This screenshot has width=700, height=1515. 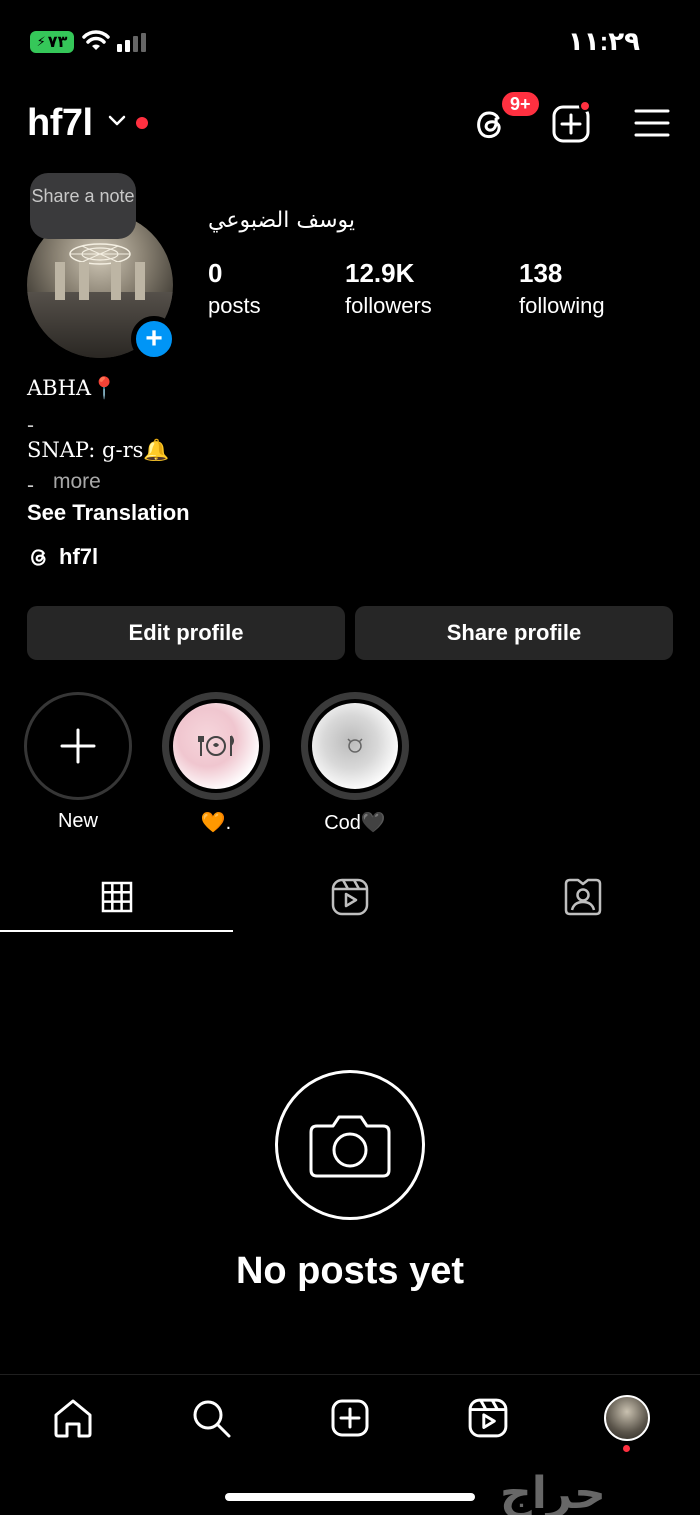 I want to click on nav-create, so click(x=350, y=1418).